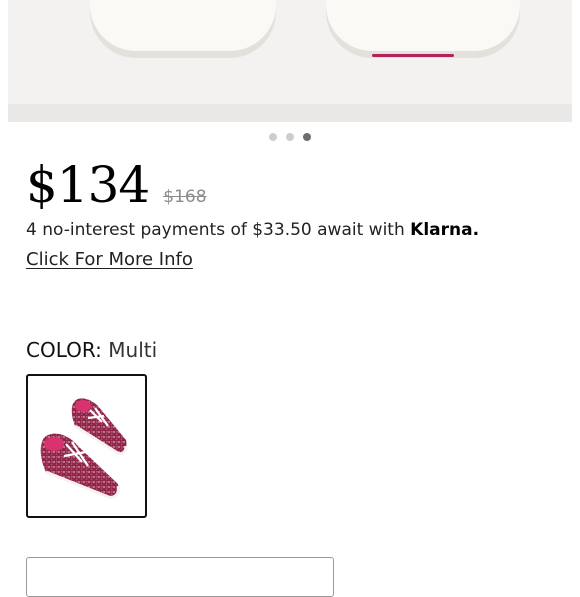  What do you see at coordinates (180, 577) in the screenshot?
I see `size-select` at bounding box center [180, 577].